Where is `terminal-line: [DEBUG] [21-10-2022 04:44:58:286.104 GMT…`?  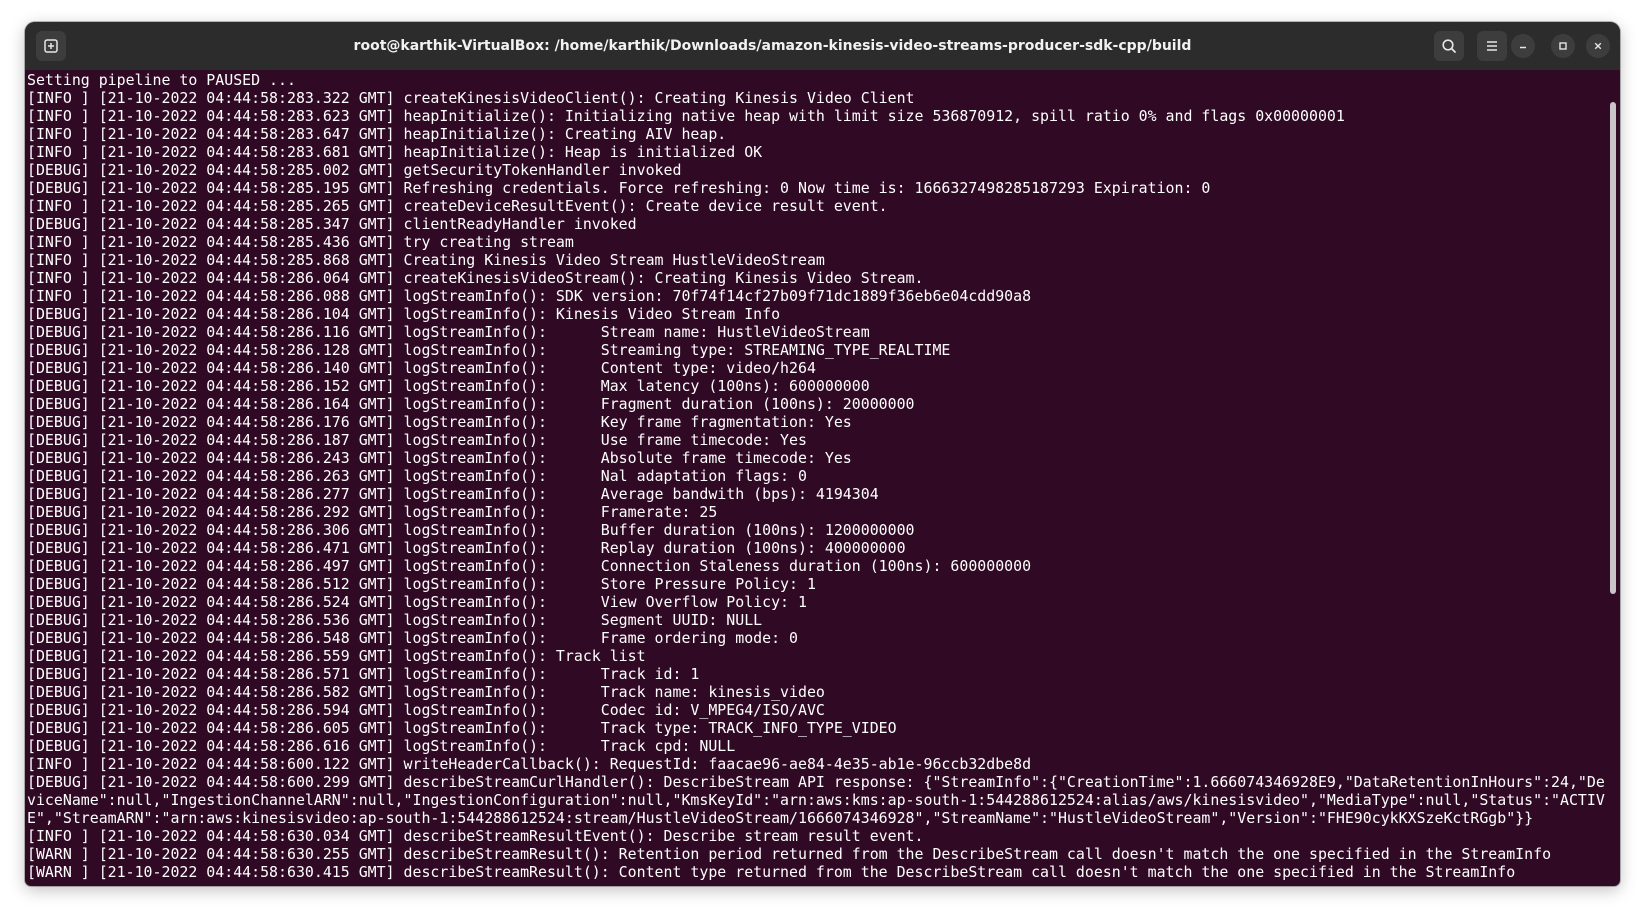 terminal-line: [DEBUG] [21-10-2022 04:44:58:286.104 GMT… is located at coordinates (404, 314).